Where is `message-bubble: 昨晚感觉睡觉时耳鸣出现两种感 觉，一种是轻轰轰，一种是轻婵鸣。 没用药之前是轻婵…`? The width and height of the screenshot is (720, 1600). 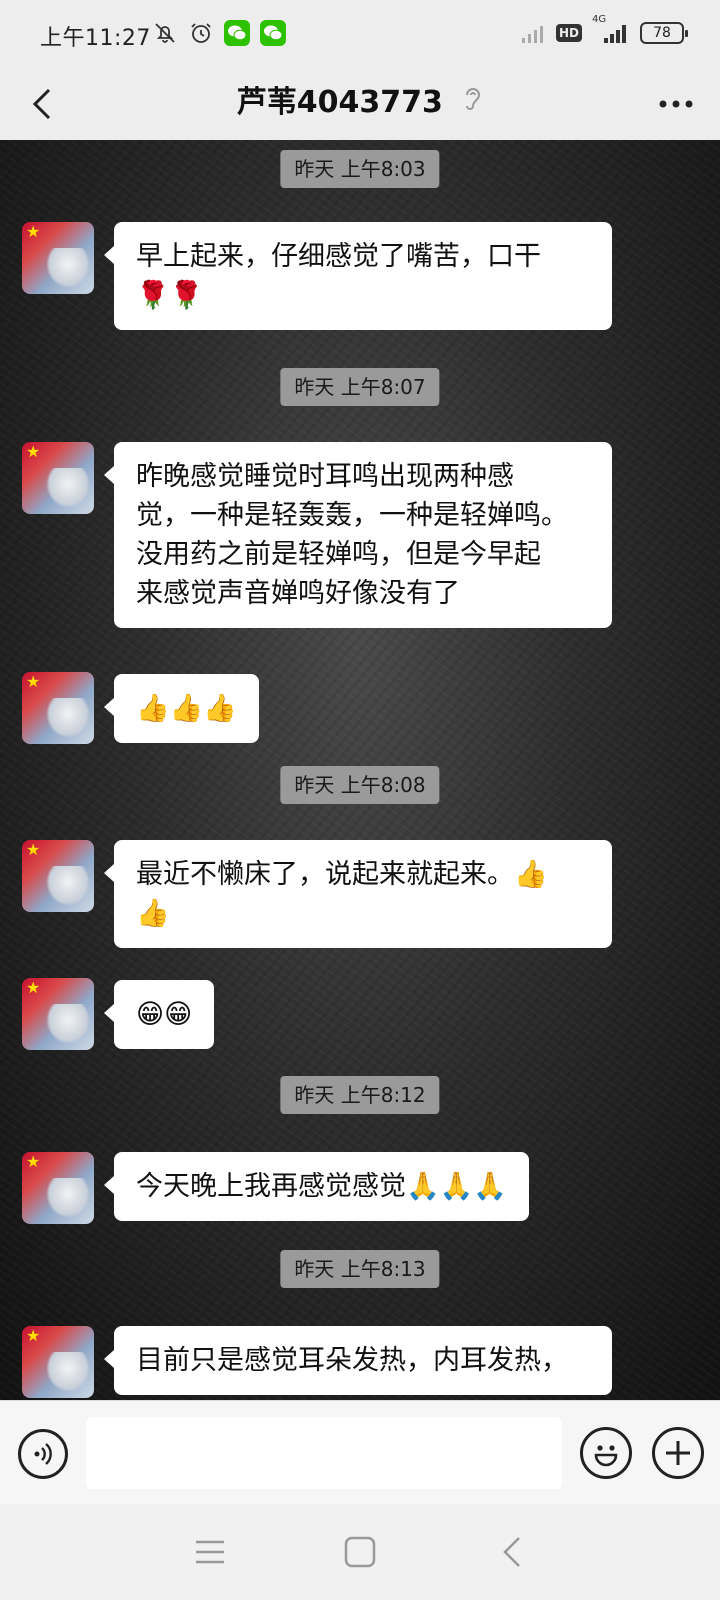
message-bubble: 昨晚感觉睡觉时耳鸣出现两种感 觉，一种是轻轰轰，一种是轻婵鸣。 没用药之前是轻婵… is located at coordinates (358, 535).